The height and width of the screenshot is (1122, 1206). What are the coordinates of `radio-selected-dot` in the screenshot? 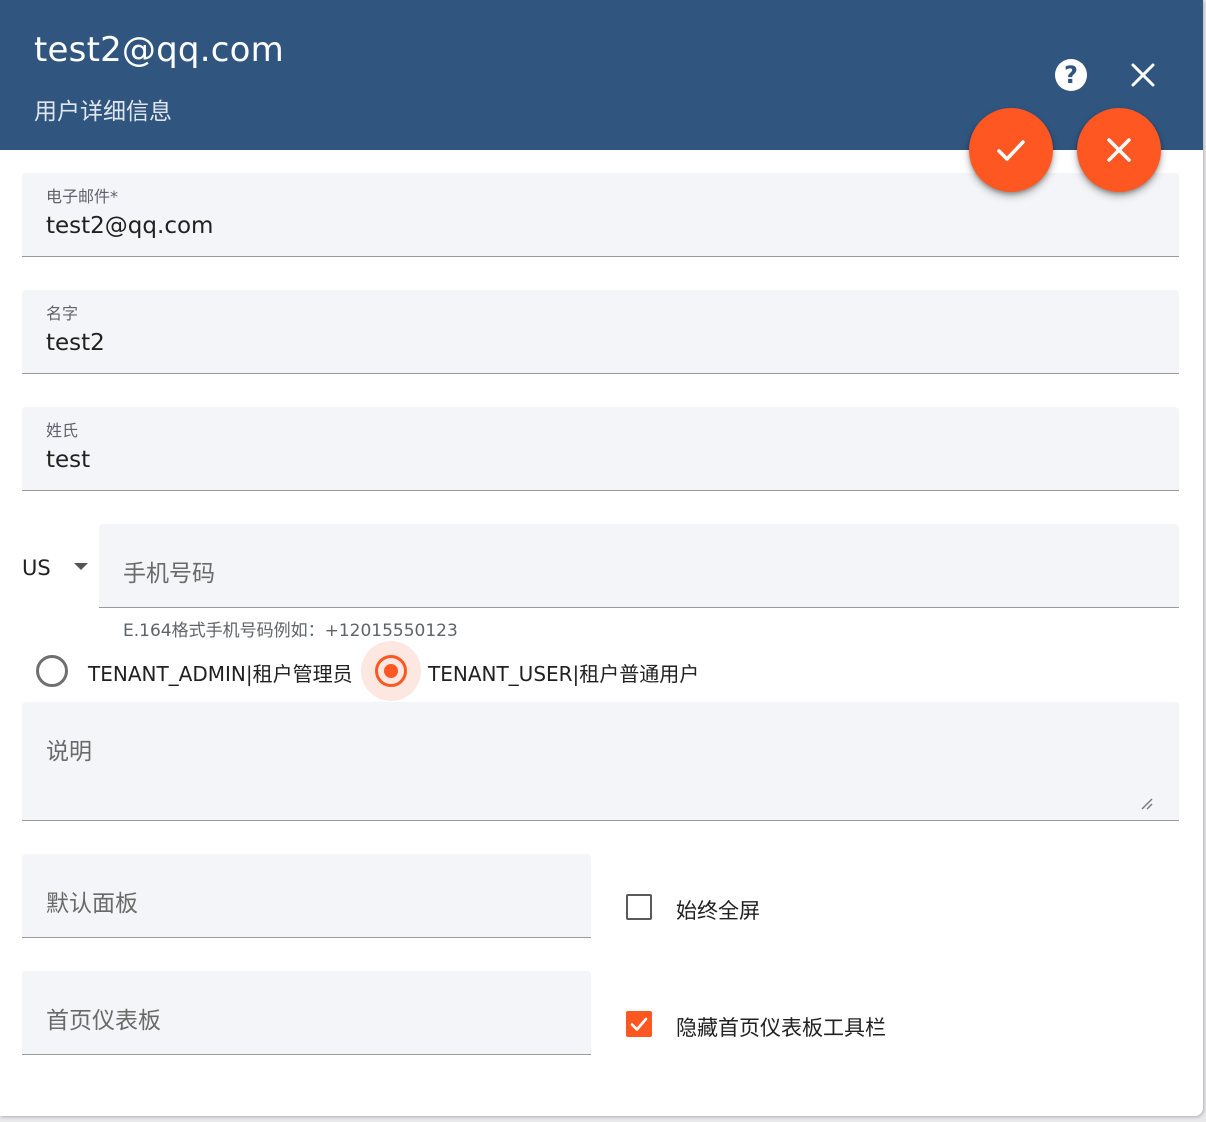 It's located at (391, 671).